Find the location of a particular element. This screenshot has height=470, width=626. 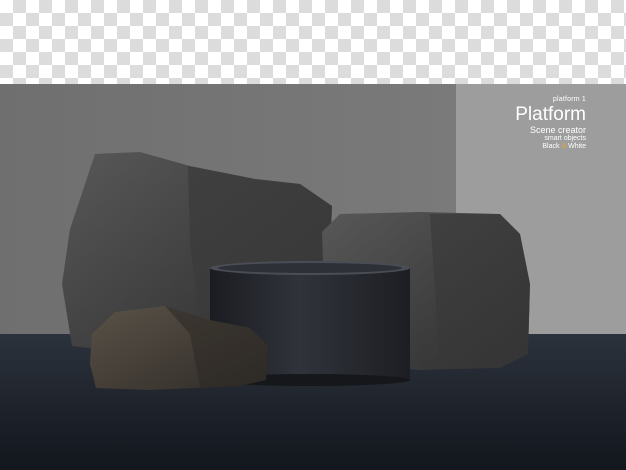

black-white-line: Black & White is located at coordinates (550, 147).